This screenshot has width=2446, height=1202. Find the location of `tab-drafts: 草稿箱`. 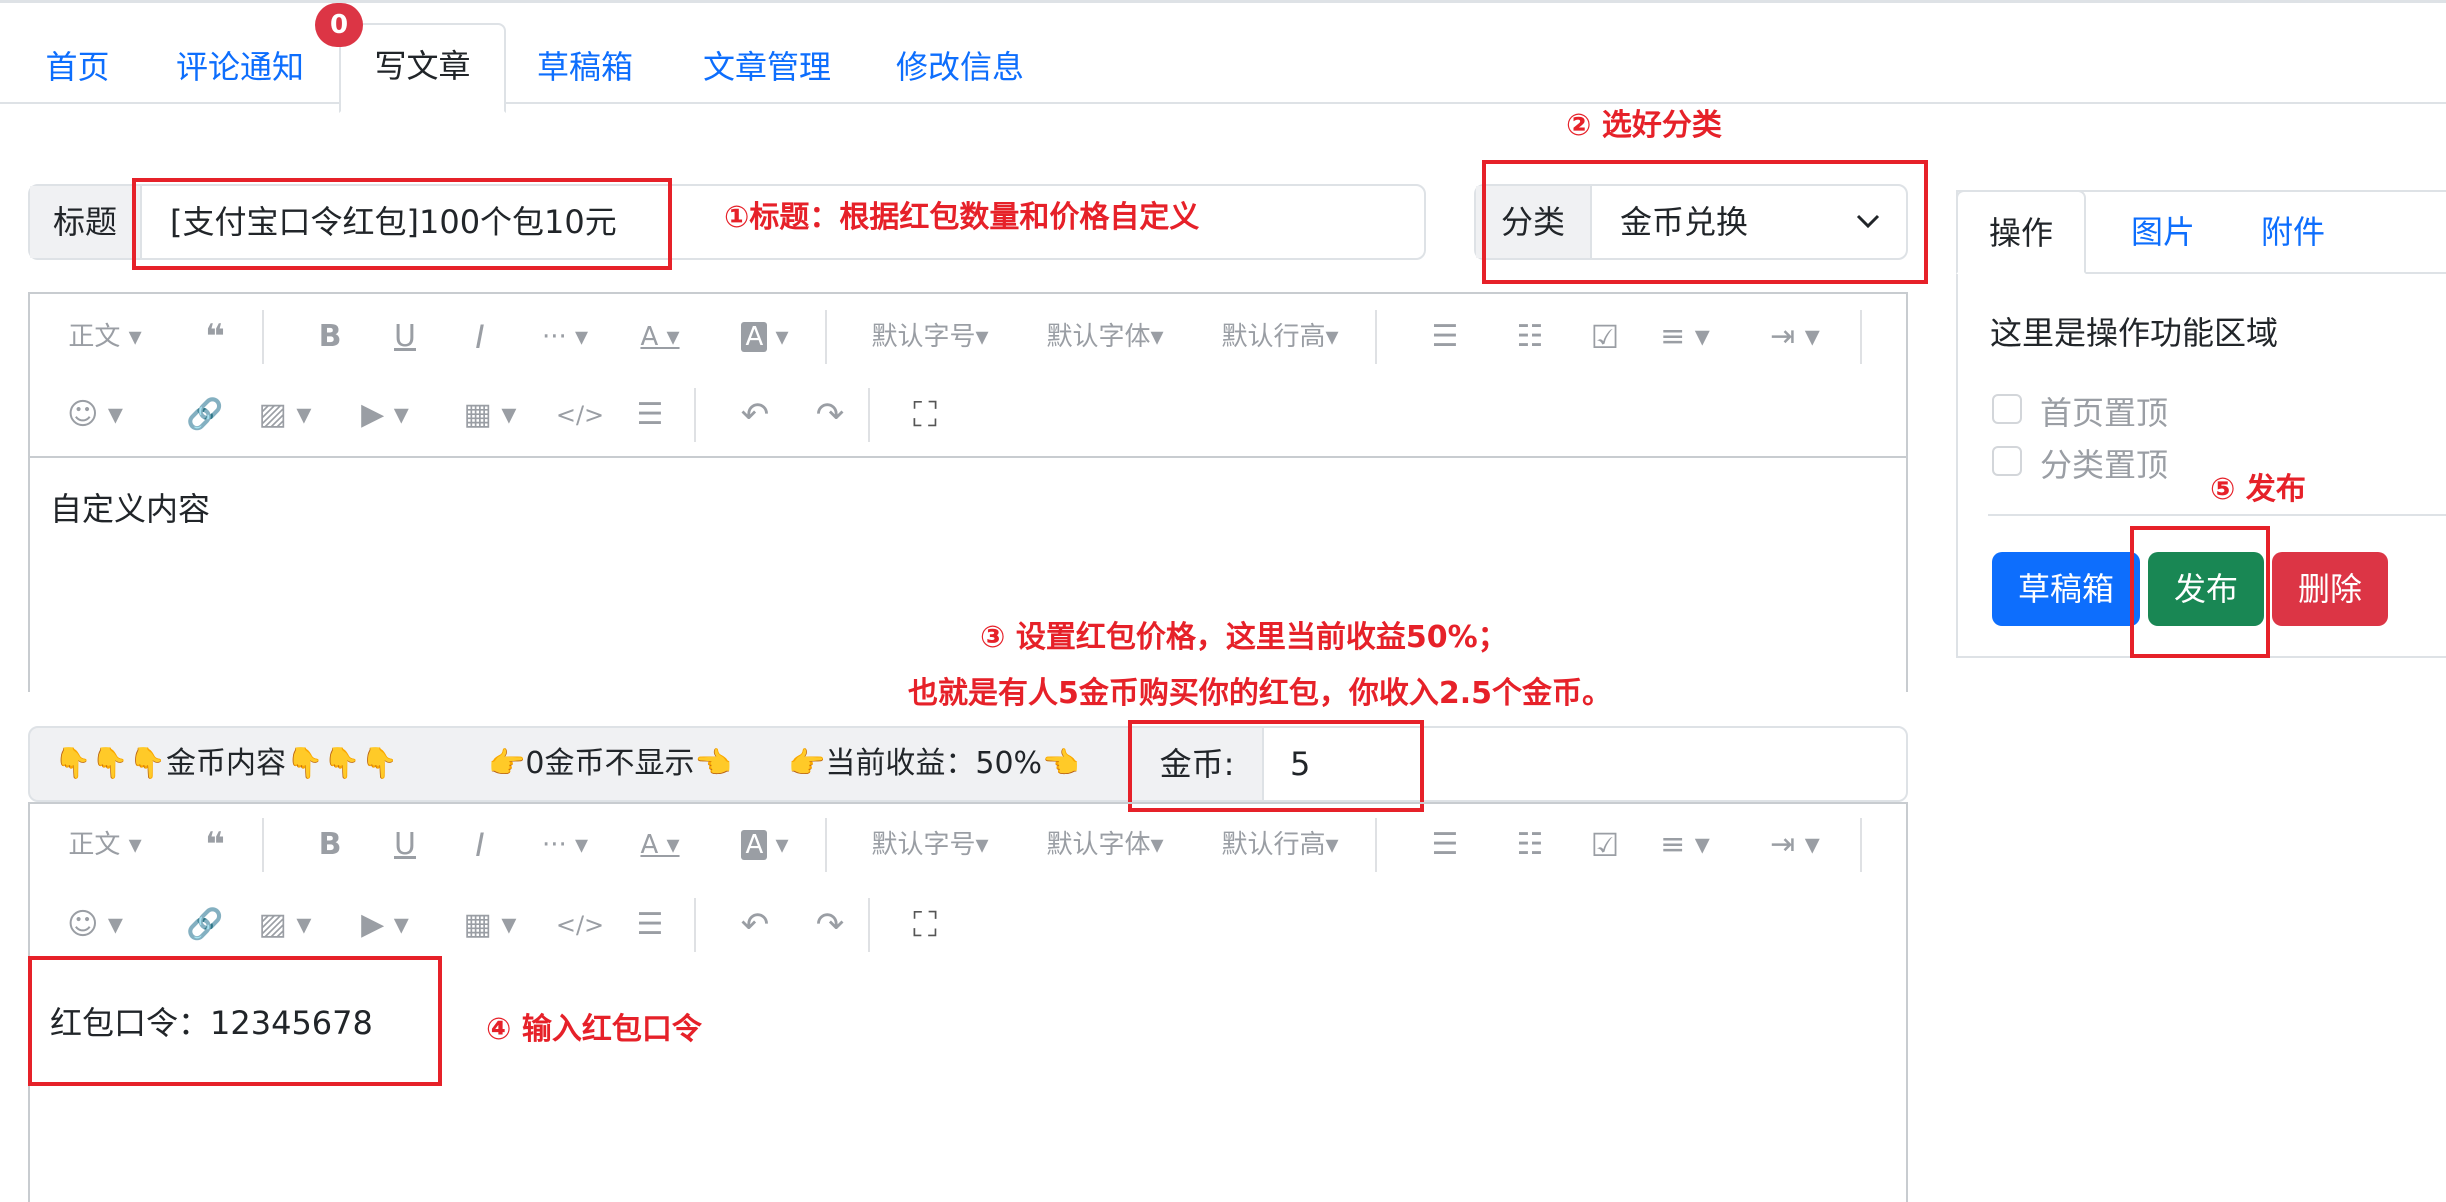

tab-drafts: 草稿箱 is located at coordinates (585, 67).